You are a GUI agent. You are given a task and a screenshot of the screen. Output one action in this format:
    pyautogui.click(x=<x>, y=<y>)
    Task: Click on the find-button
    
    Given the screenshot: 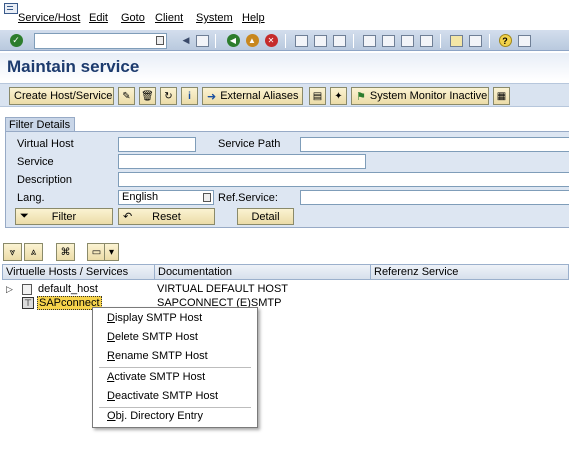 What is the action you would take?
    pyautogui.click(x=320, y=40)
    